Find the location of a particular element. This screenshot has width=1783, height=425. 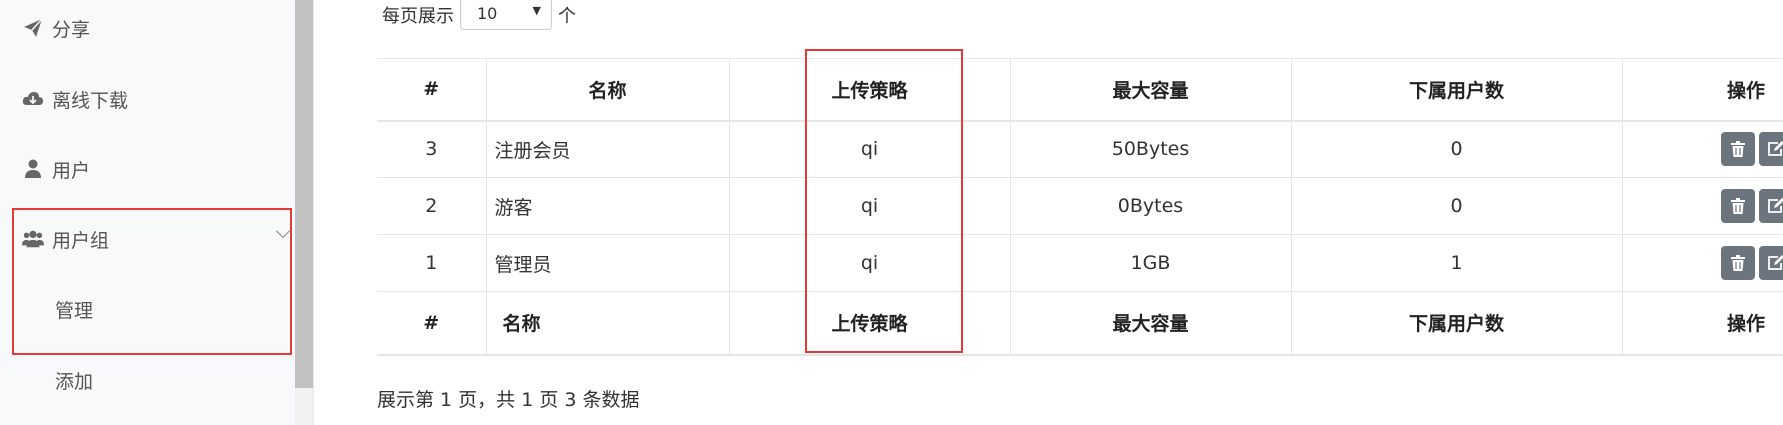

pagination-info: 展示第 1 页，共 1 页 3 条数据 is located at coordinates (508, 400).